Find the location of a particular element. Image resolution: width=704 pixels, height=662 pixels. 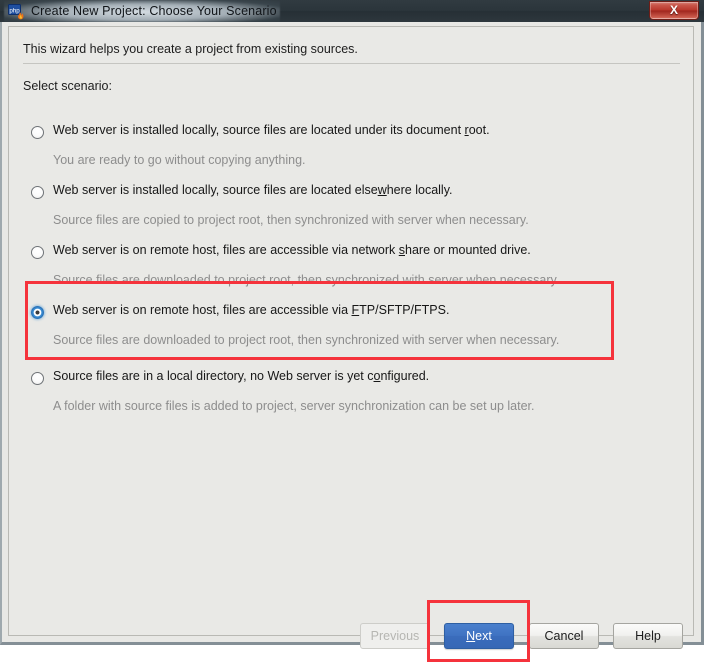

php-flame-icon: php is located at coordinates (16, 12).